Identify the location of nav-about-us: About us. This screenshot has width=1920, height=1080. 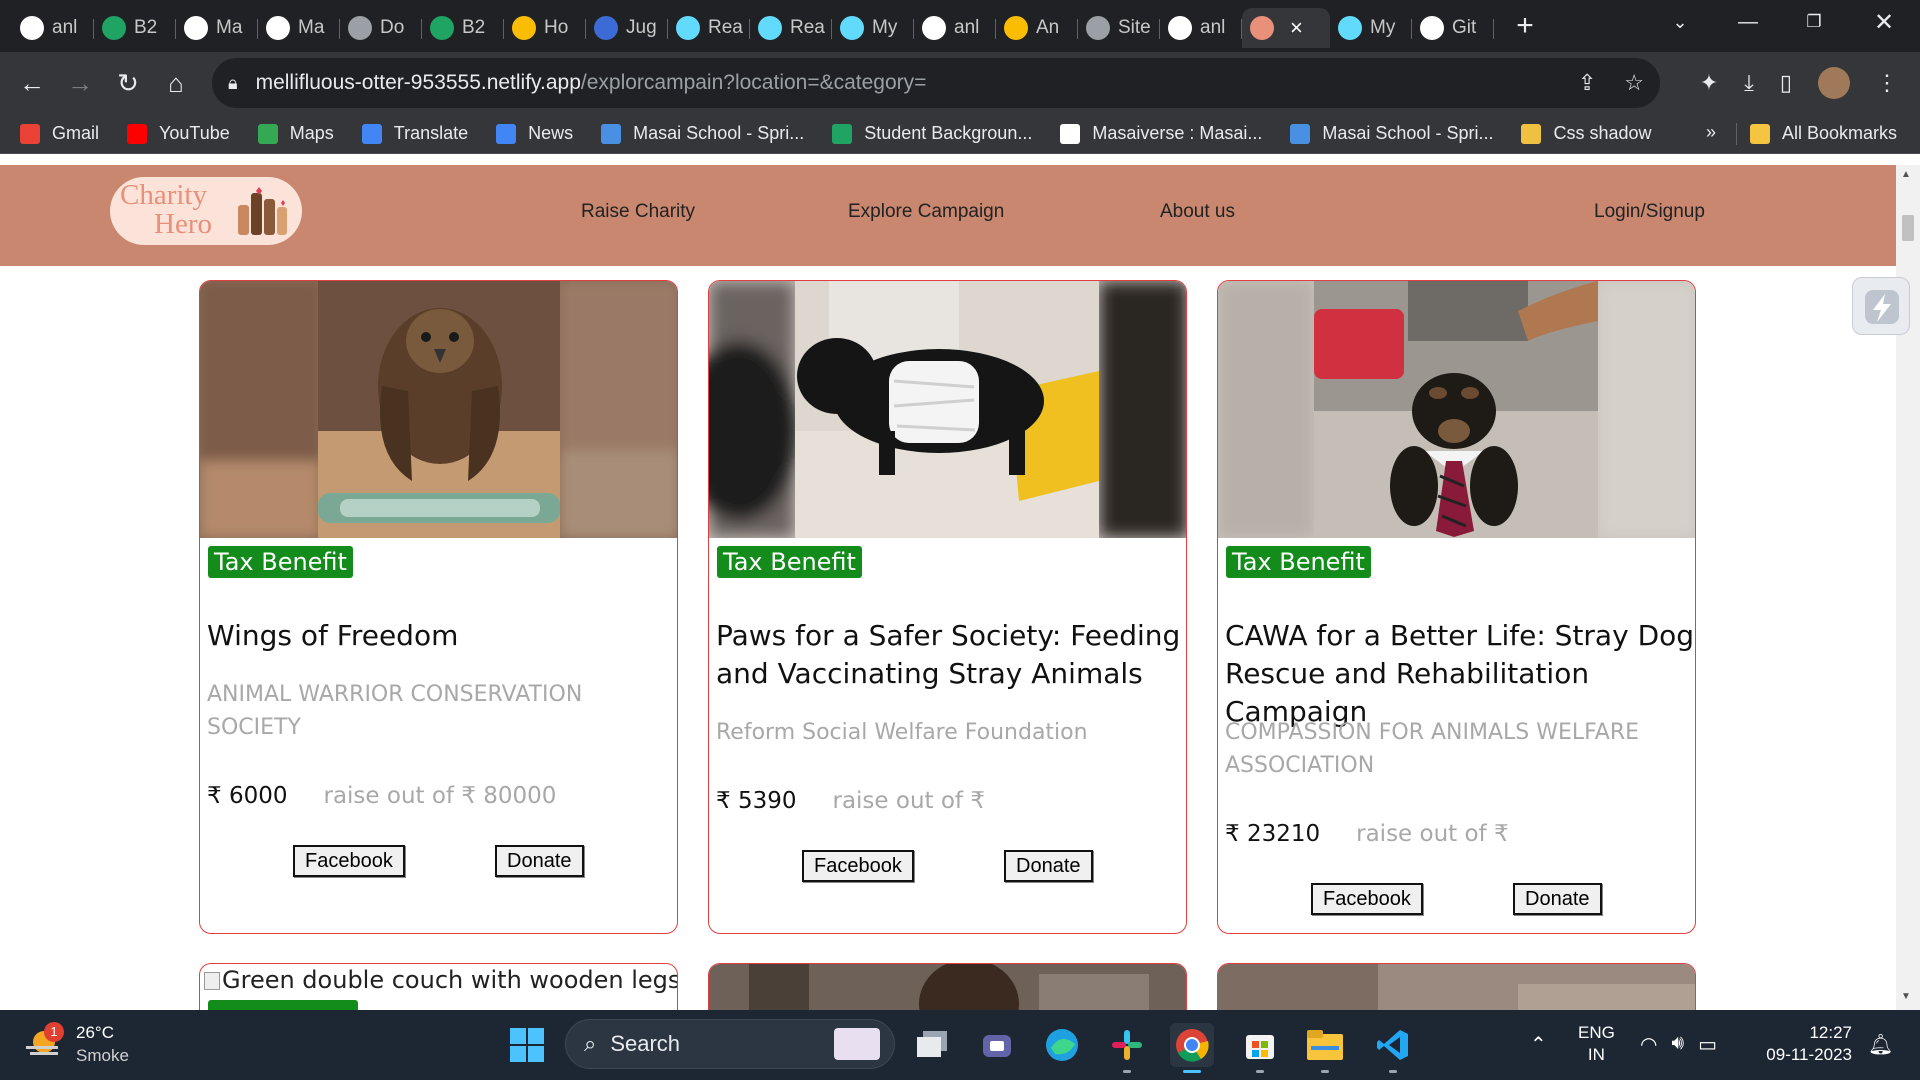
(1197, 212).